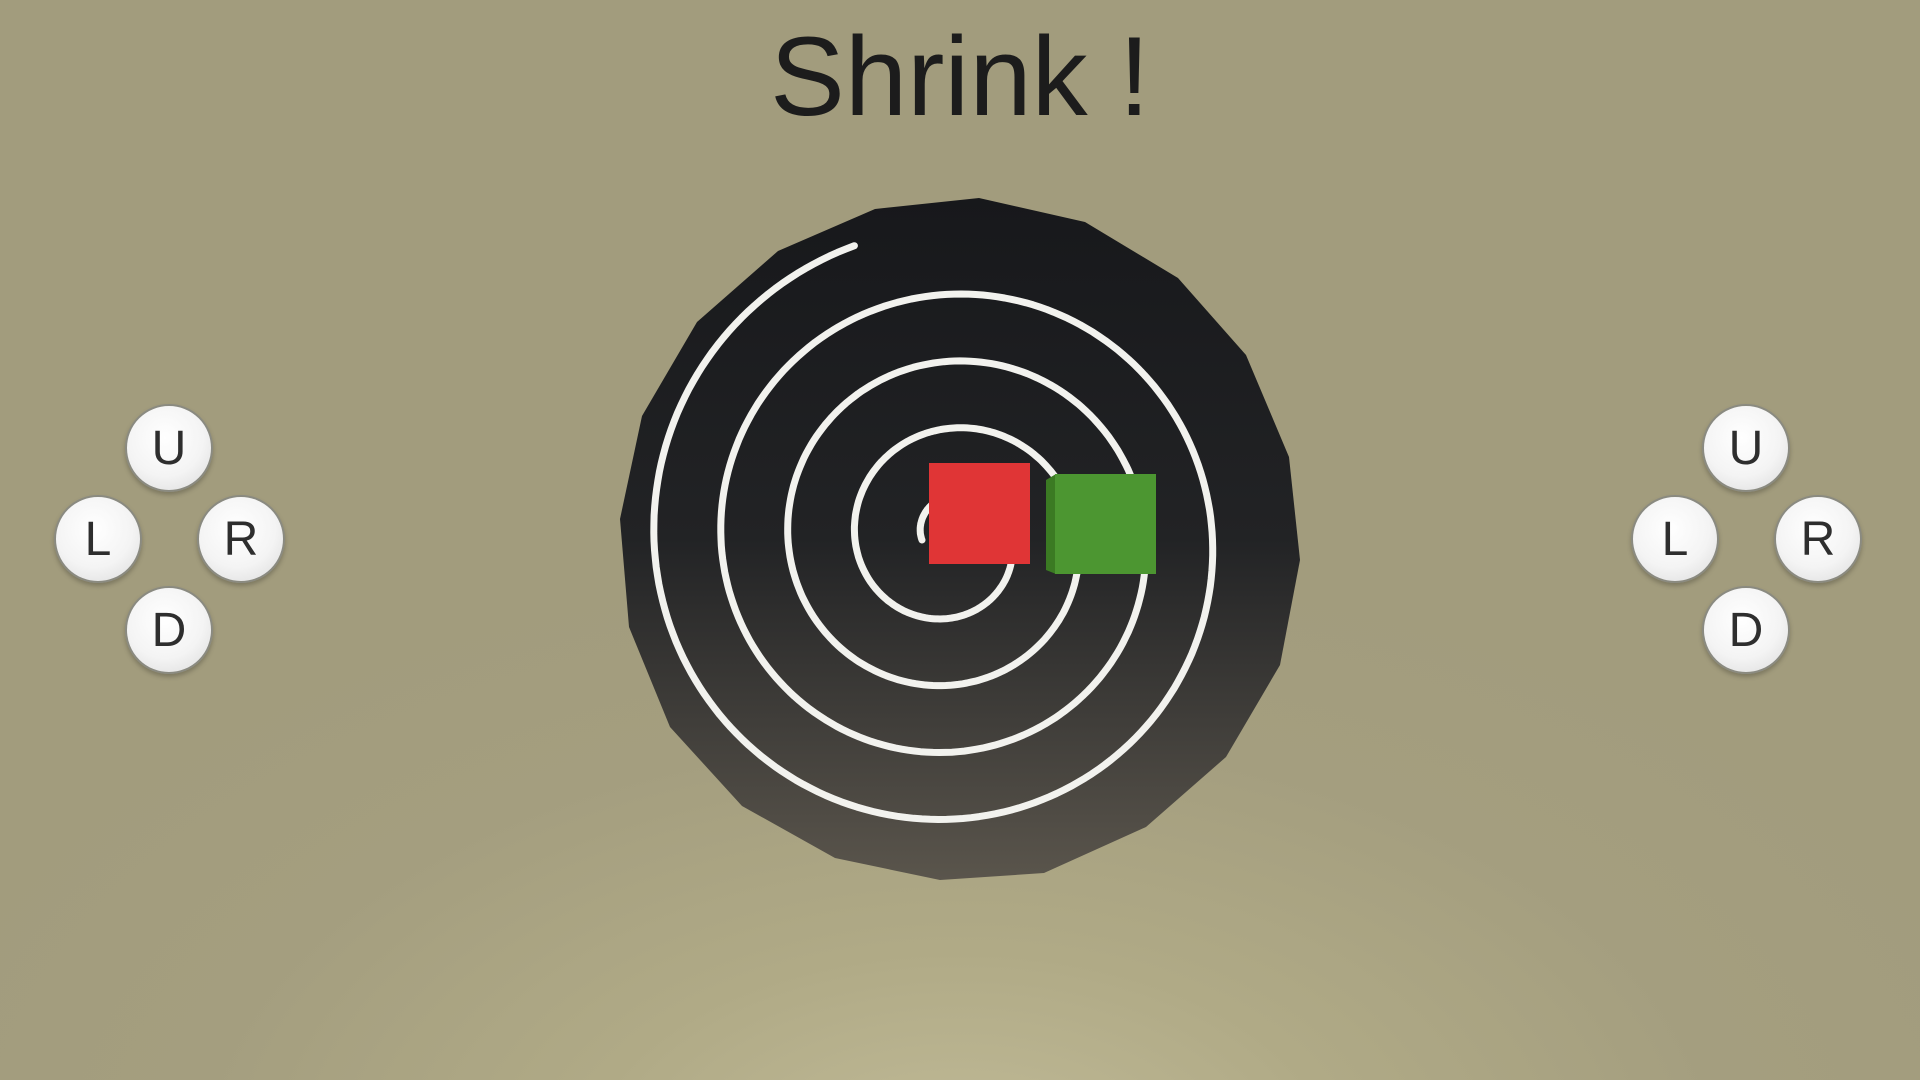 The width and height of the screenshot is (1920, 1080). I want to click on left-left-button: L, so click(98, 539).